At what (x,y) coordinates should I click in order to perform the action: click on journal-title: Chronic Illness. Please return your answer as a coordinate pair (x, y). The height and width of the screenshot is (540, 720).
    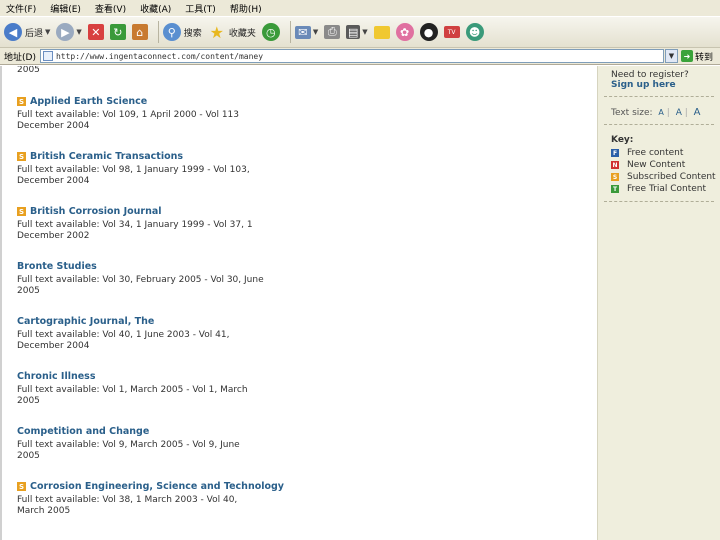
    Looking at the image, I should click on (56, 376).